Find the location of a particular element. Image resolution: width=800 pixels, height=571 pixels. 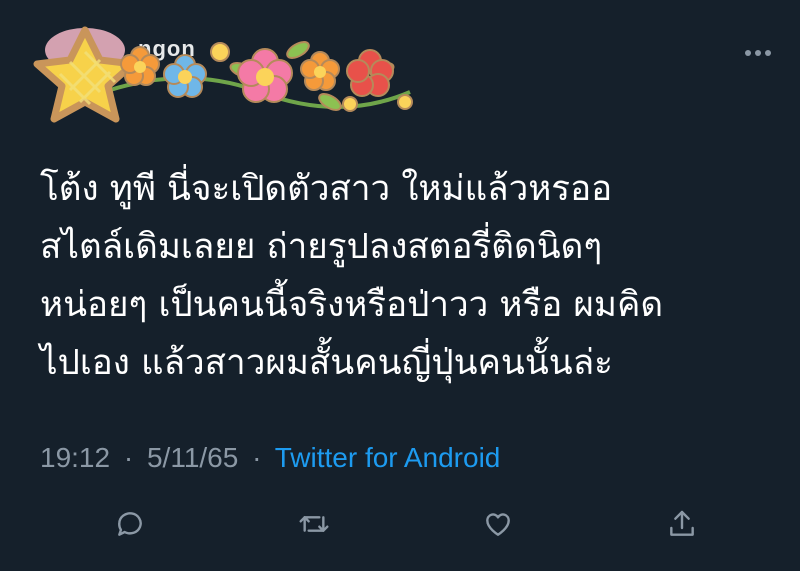

tweet-text-line: หน่อยๆ เป็นคนนี้จริงหรือป่าวว หรือ ผมคิด is located at coordinates (352, 305).